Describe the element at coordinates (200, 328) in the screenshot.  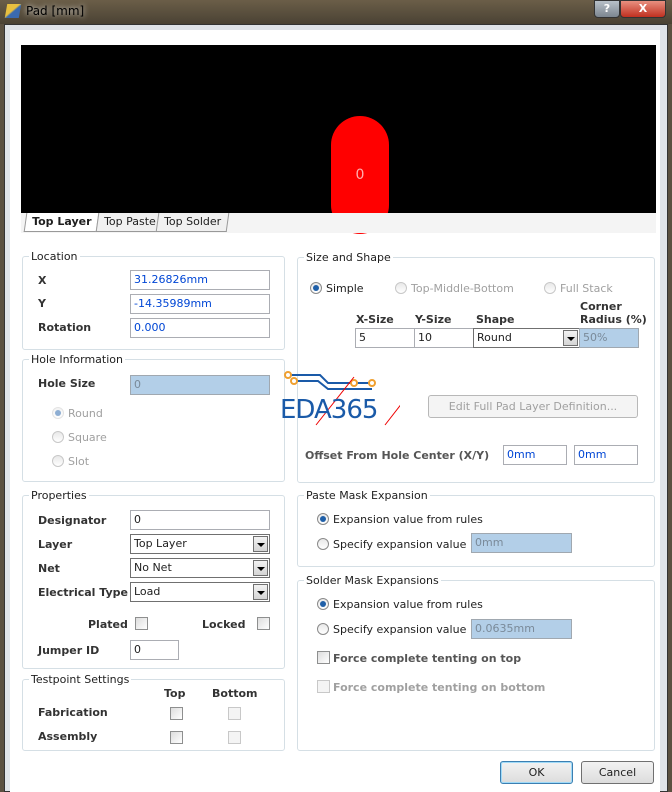
I see `rotation-input: 0.000` at that location.